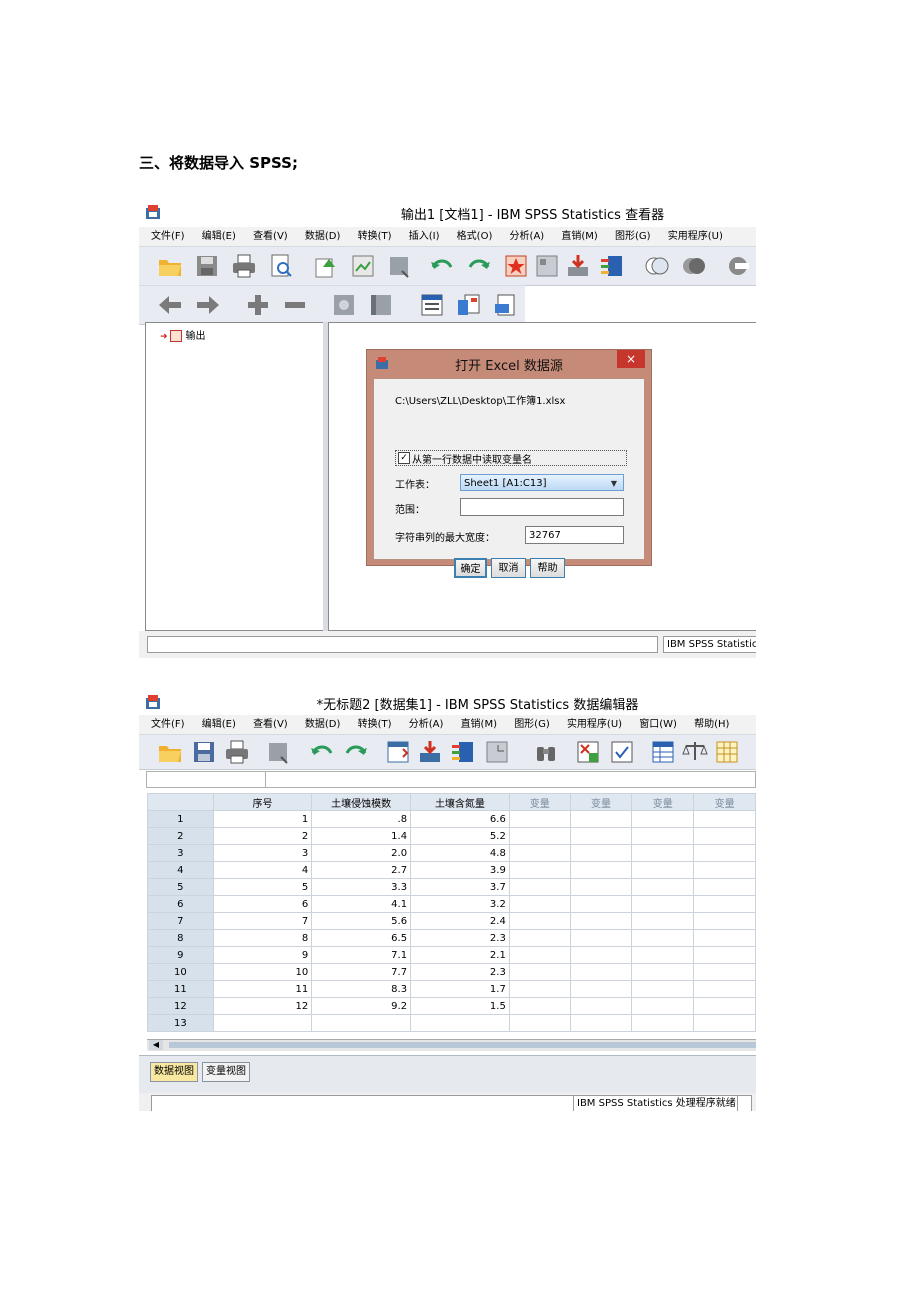 The width and height of the screenshot is (920, 1302). Describe the element at coordinates (262, 1006) in the screenshot. I see `cell-id: 12` at that location.